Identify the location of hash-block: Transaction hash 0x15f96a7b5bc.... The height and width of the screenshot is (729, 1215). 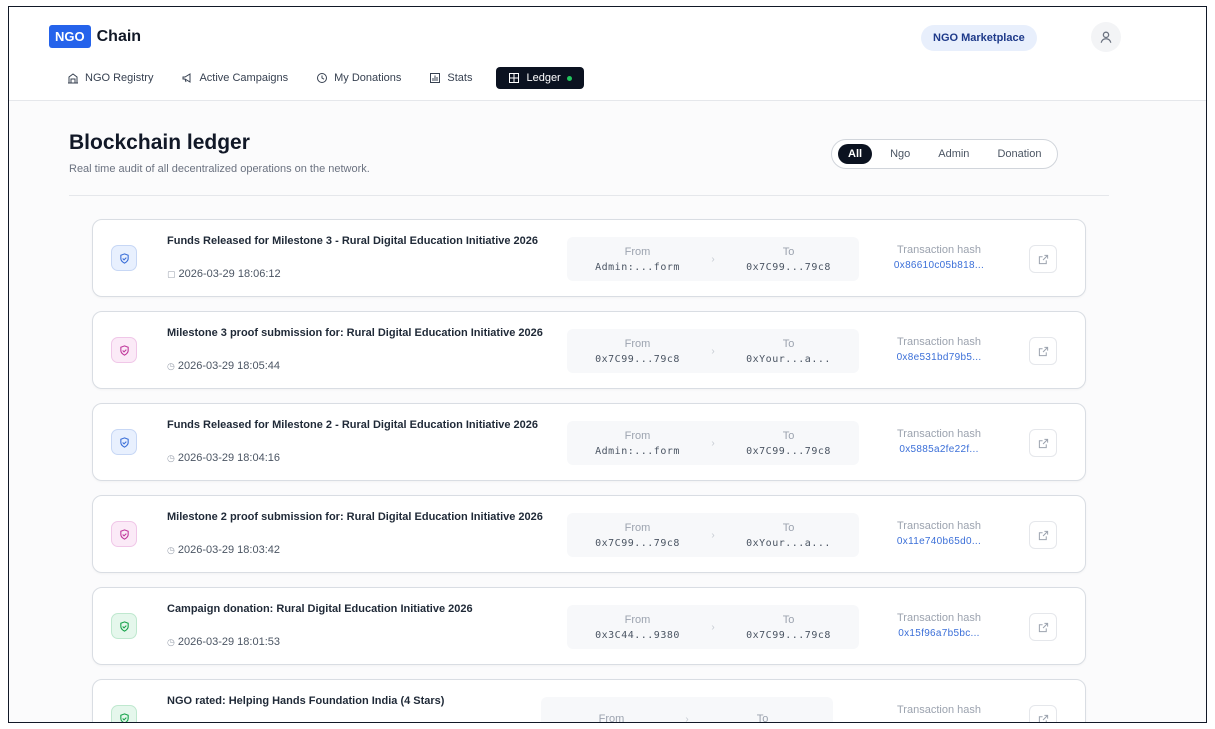
(939, 625).